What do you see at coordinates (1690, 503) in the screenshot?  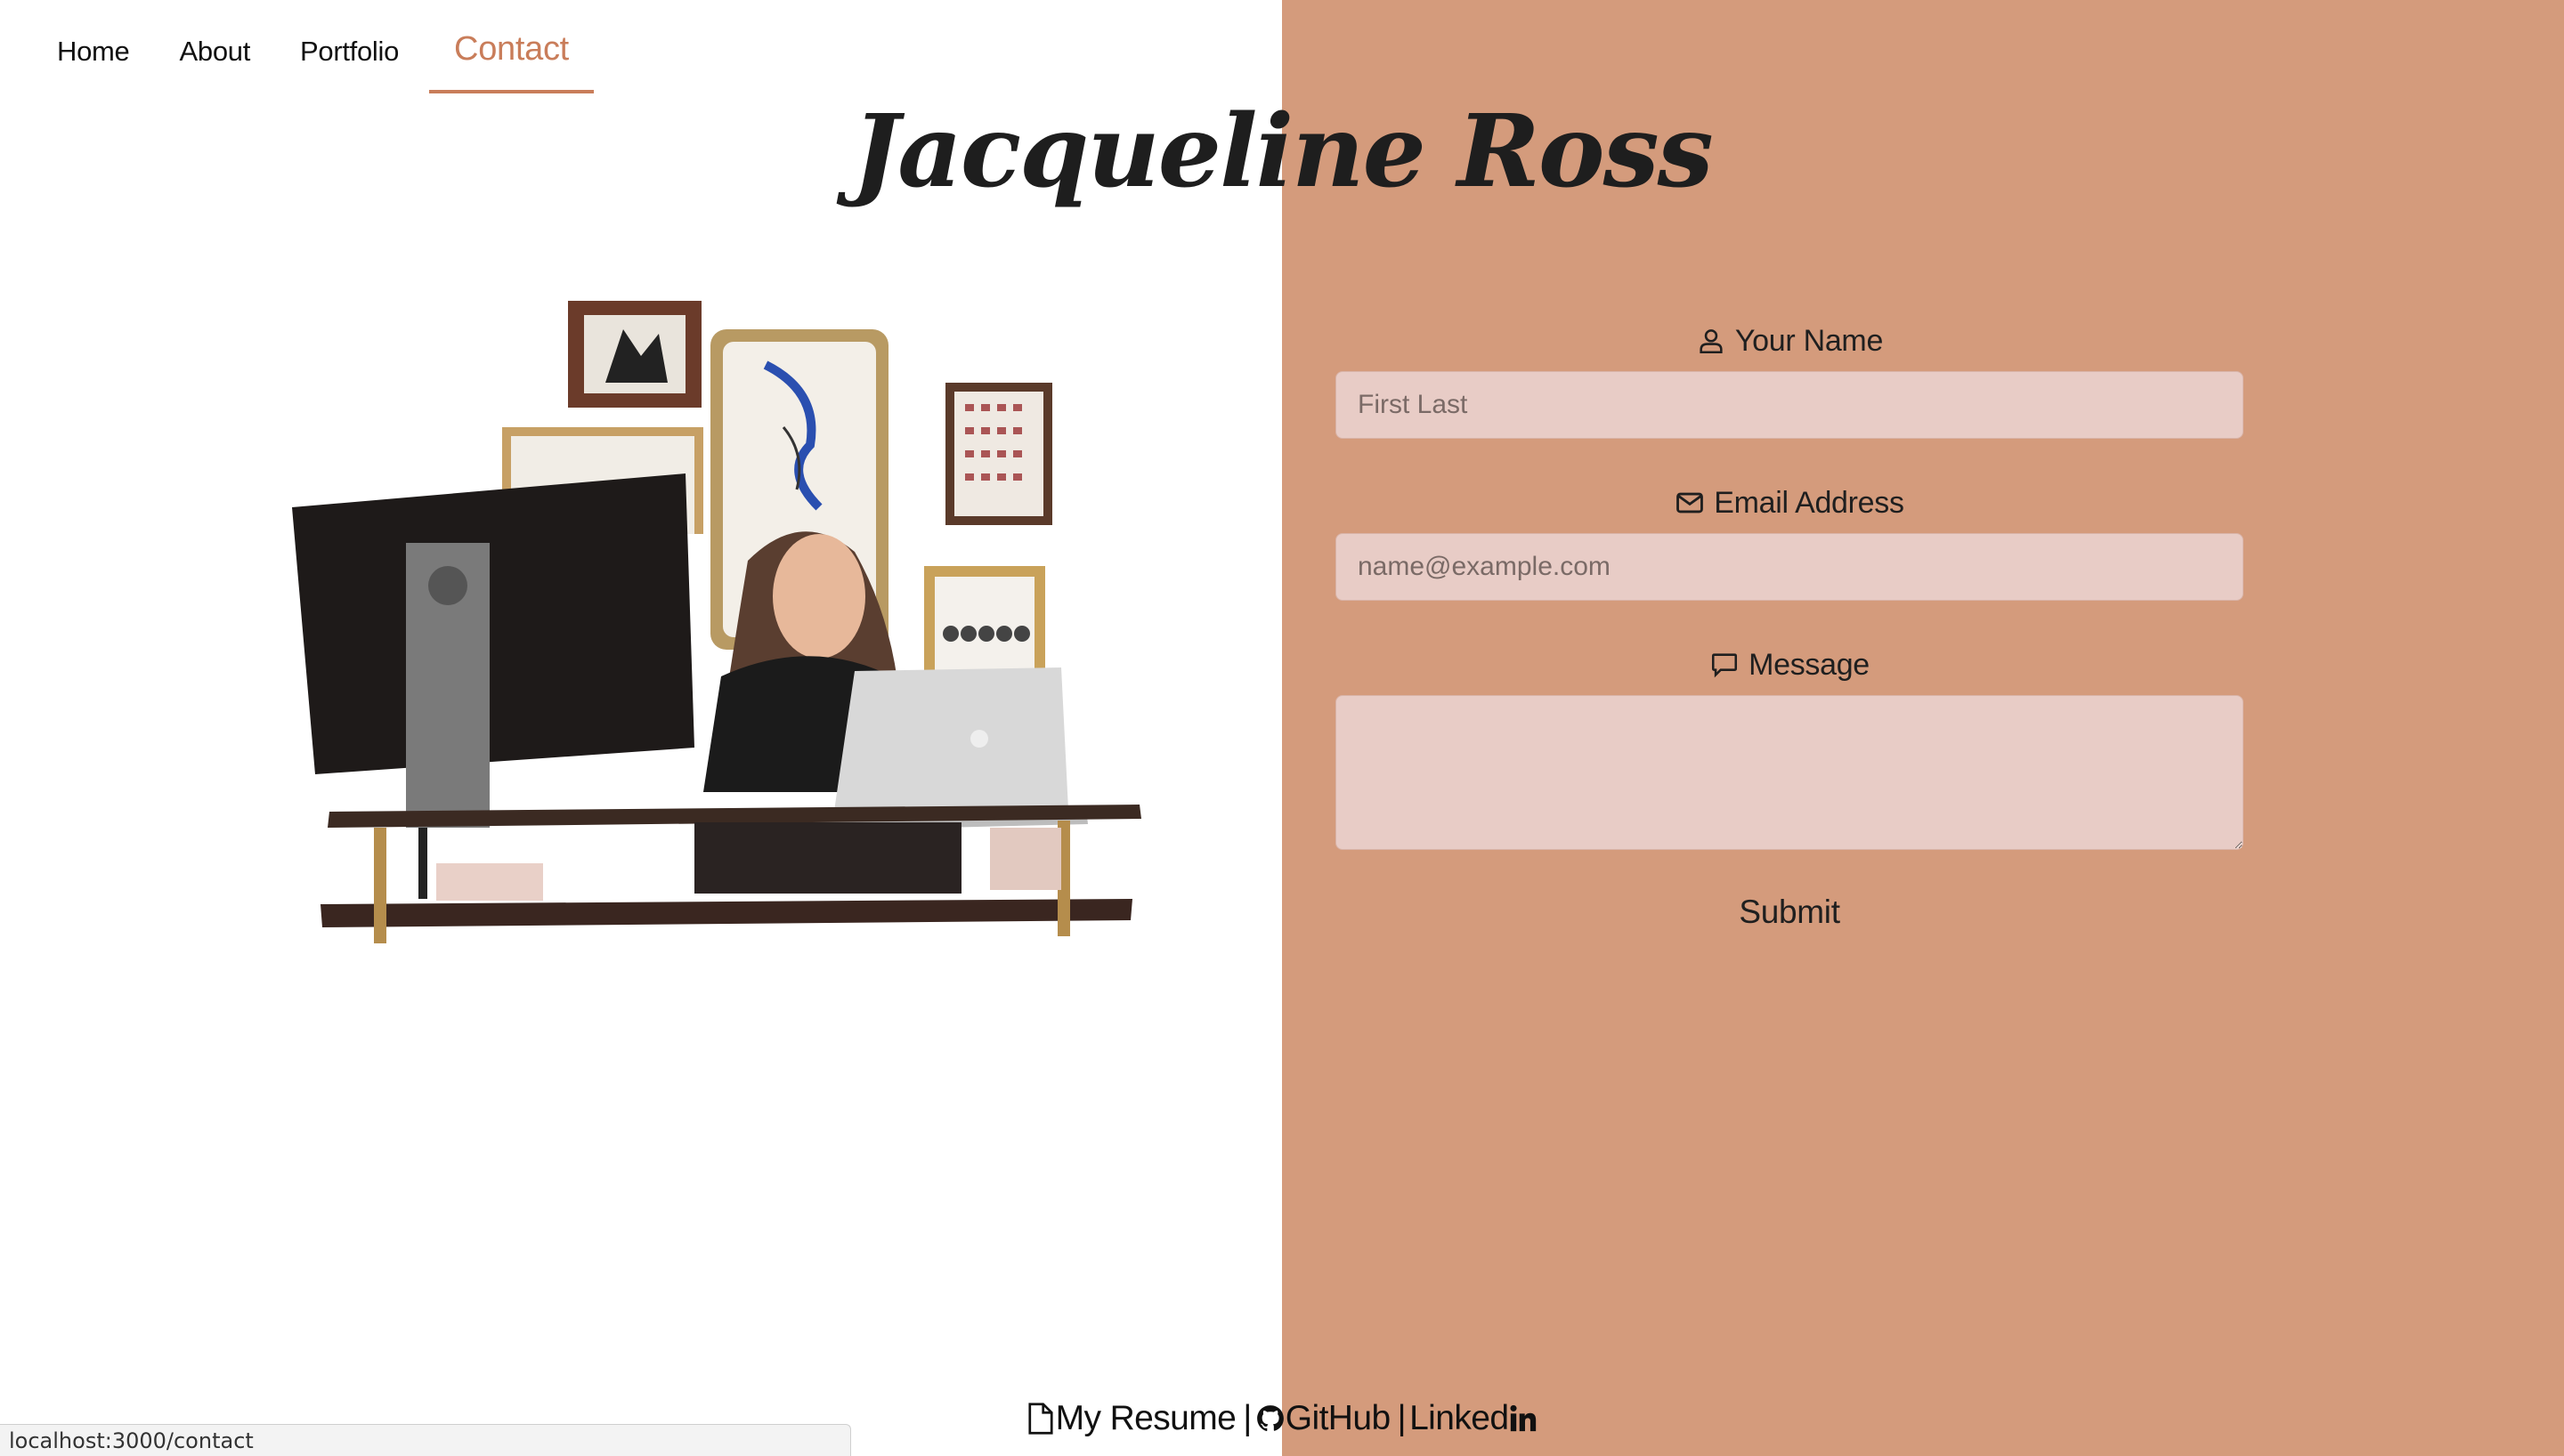 I see `envelope-icon` at bounding box center [1690, 503].